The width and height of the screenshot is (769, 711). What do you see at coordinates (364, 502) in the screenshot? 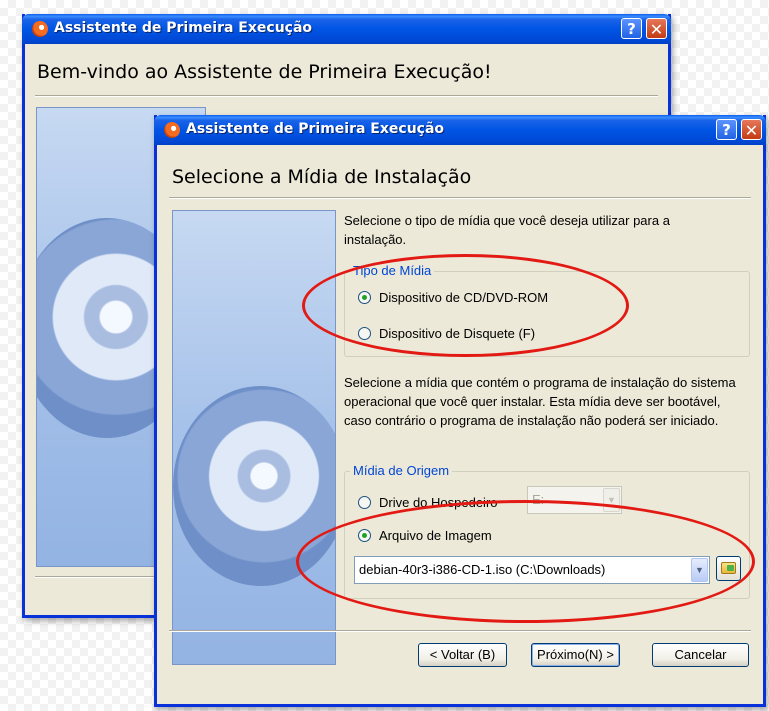
I see `host-drive-radio-indicator` at bounding box center [364, 502].